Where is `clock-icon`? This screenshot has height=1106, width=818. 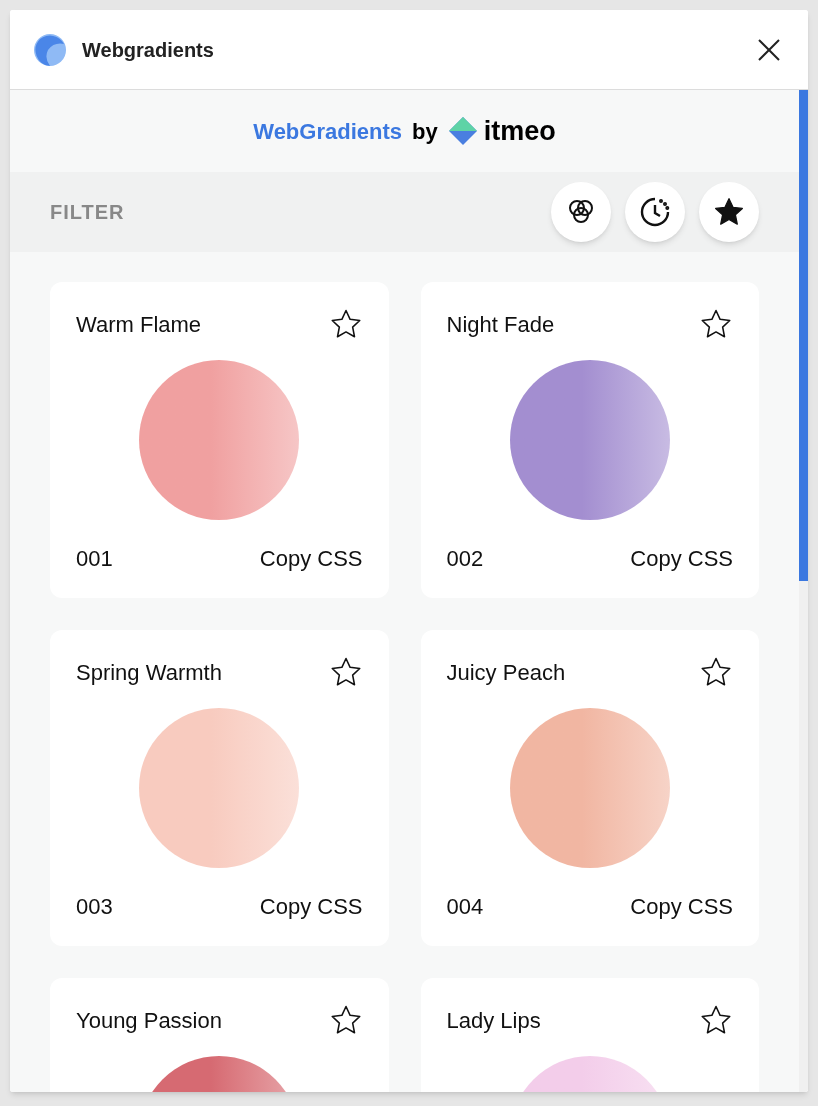
clock-icon is located at coordinates (655, 212).